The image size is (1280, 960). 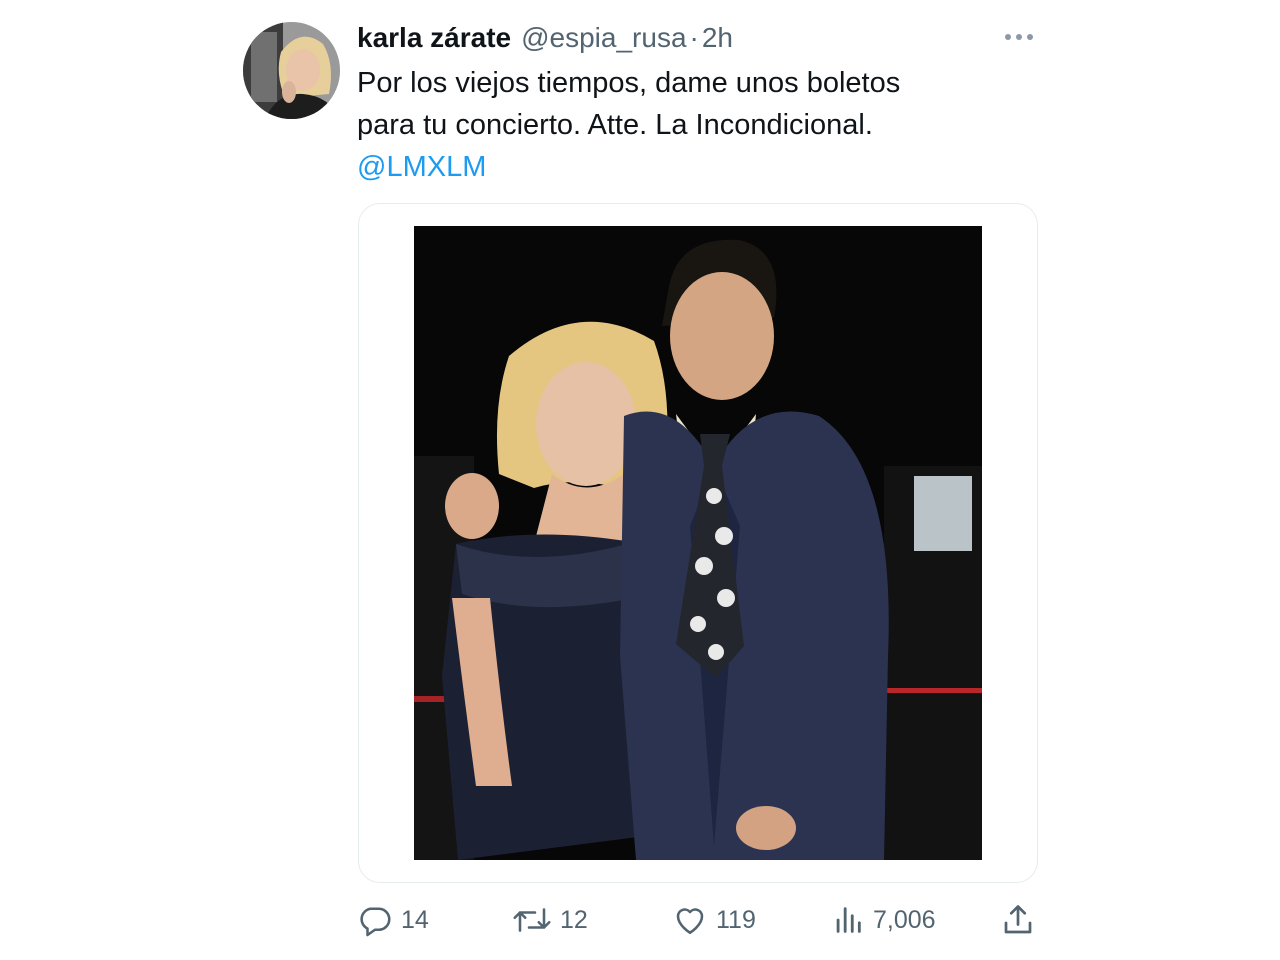 I want to click on share-icon, so click(x=1018, y=919).